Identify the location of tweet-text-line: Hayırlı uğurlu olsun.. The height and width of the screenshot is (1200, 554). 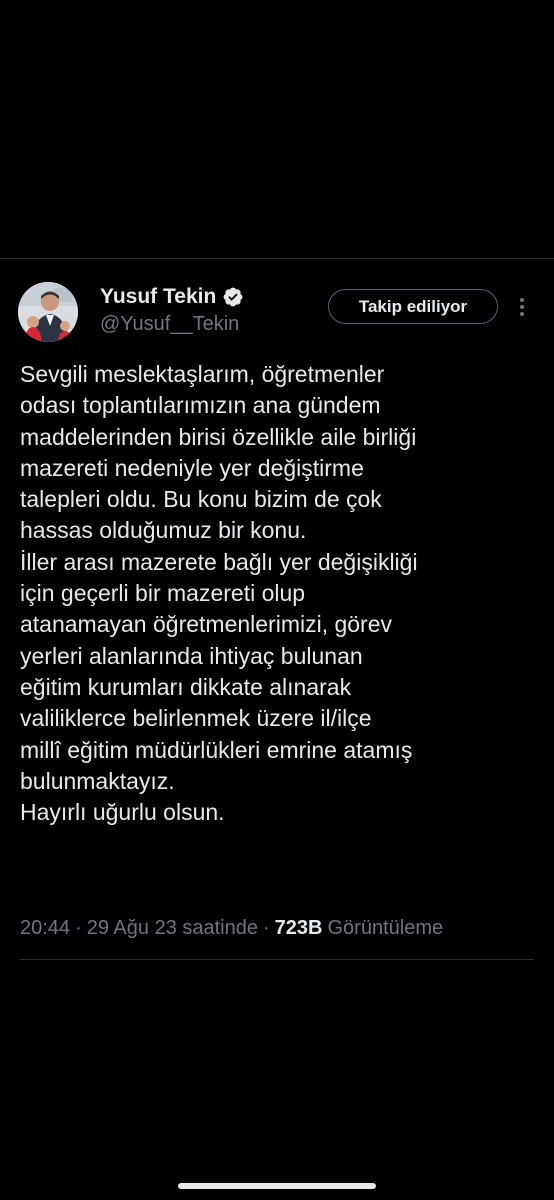
(122, 812).